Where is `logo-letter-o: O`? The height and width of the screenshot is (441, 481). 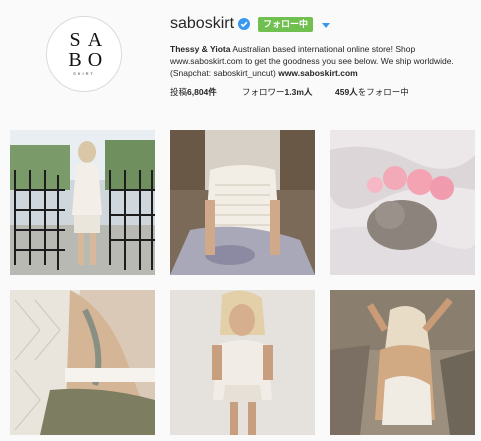 logo-letter-o: O is located at coordinates (95, 60).